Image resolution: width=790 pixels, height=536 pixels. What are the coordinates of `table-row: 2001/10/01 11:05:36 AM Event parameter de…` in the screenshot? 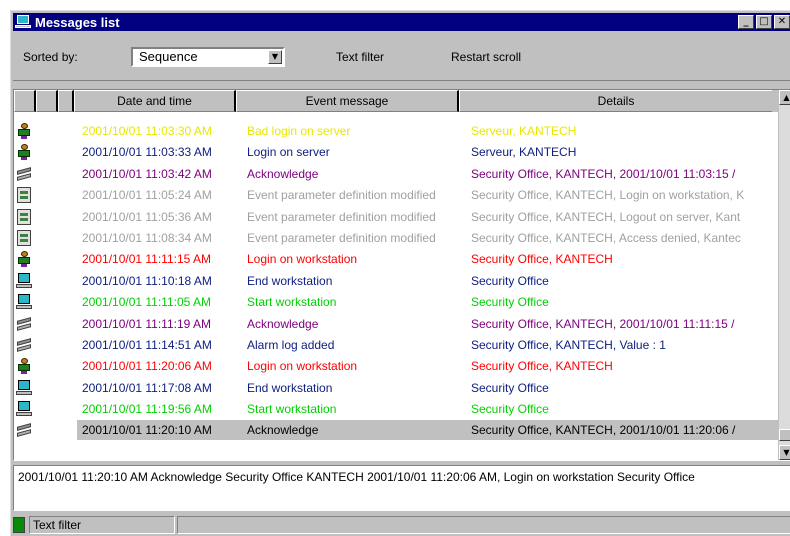 It's located at (397, 217).